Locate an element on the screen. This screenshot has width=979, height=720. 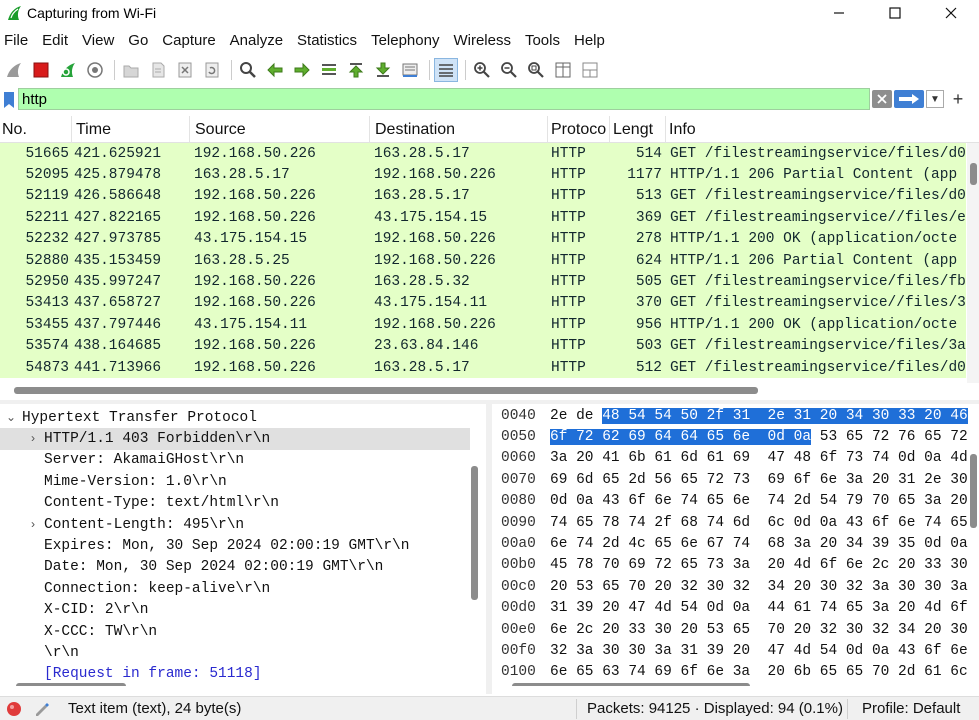
resize-columns-button is located at coordinates (563, 70).